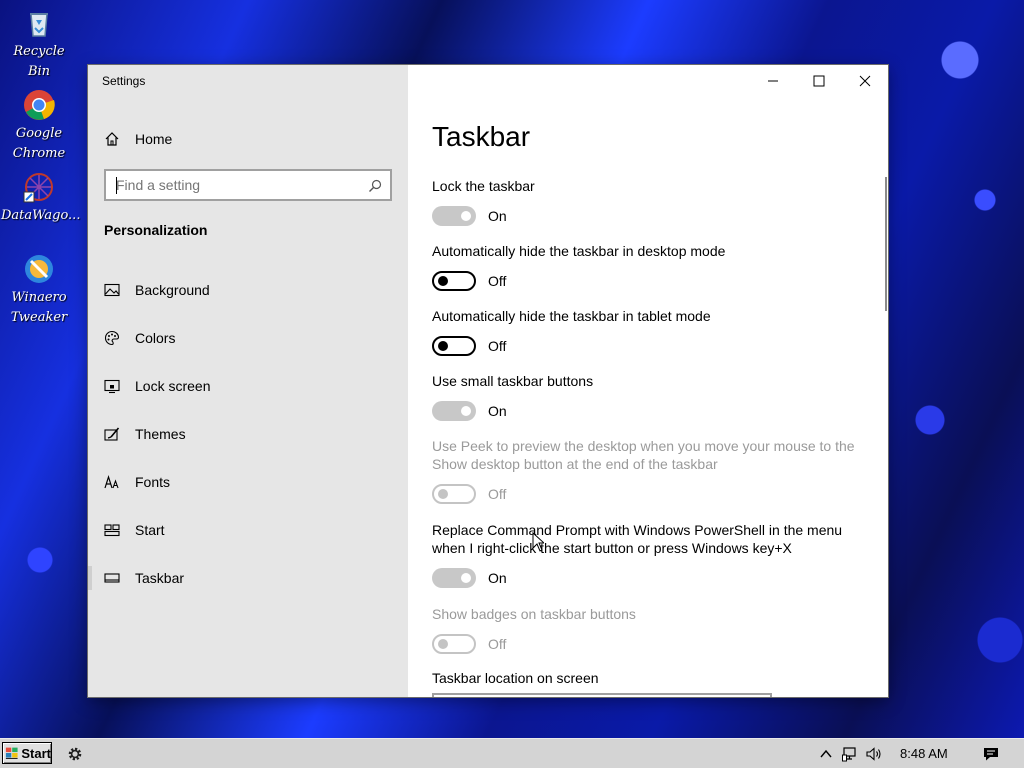 The image size is (1024, 768). What do you see at coordinates (39, 23) in the screenshot?
I see `recycle-bin-icon` at bounding box center [39, 23].